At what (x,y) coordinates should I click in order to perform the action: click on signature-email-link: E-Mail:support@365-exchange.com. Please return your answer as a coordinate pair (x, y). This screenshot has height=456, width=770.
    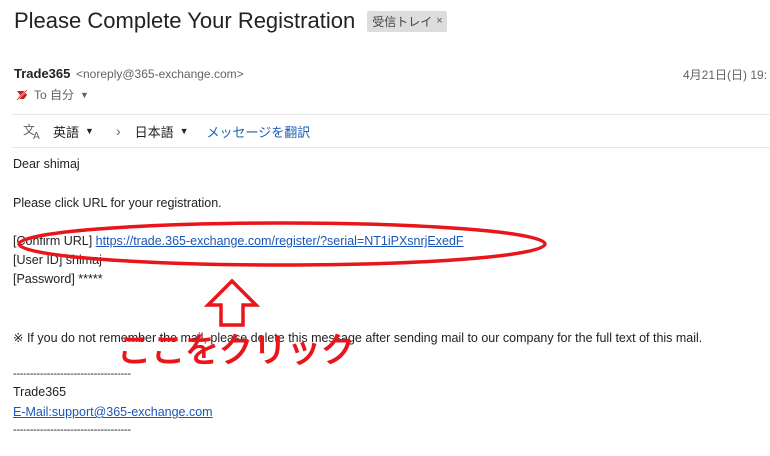
    Looking at the image, I should click on (113, 412).